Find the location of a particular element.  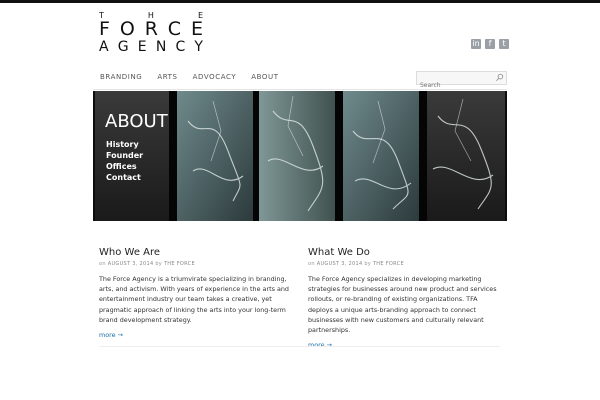

hero-link-offices: Offices is located at coordinates (124, 166).